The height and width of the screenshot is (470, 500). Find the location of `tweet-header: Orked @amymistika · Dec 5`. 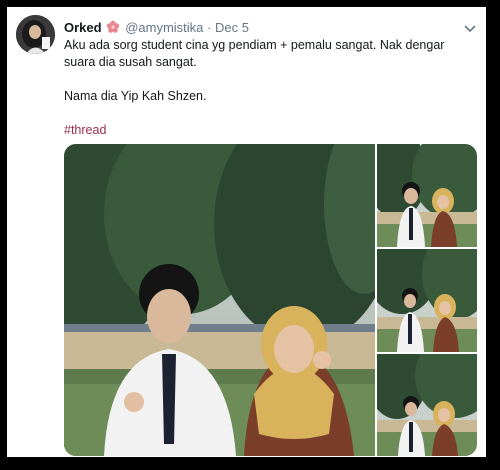

tweet-header: Orked @amymistika · Dec 5 is located at coordinates (156, 28).